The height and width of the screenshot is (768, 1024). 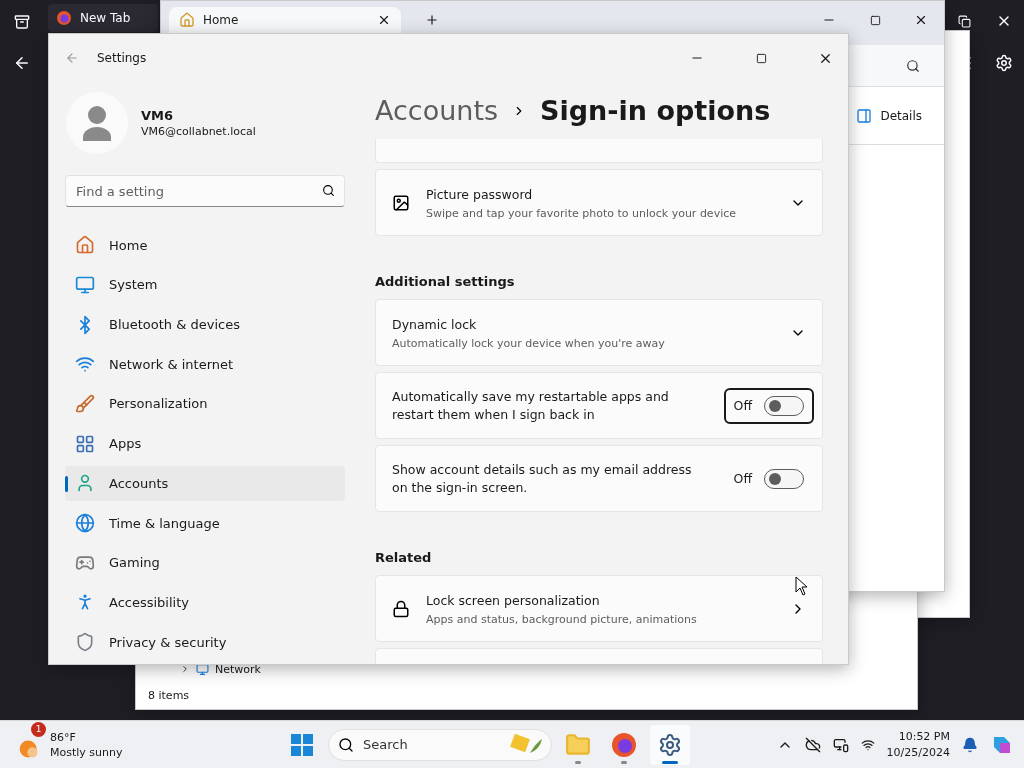 I want to click on restore-icon, so click(x=964, y=21).